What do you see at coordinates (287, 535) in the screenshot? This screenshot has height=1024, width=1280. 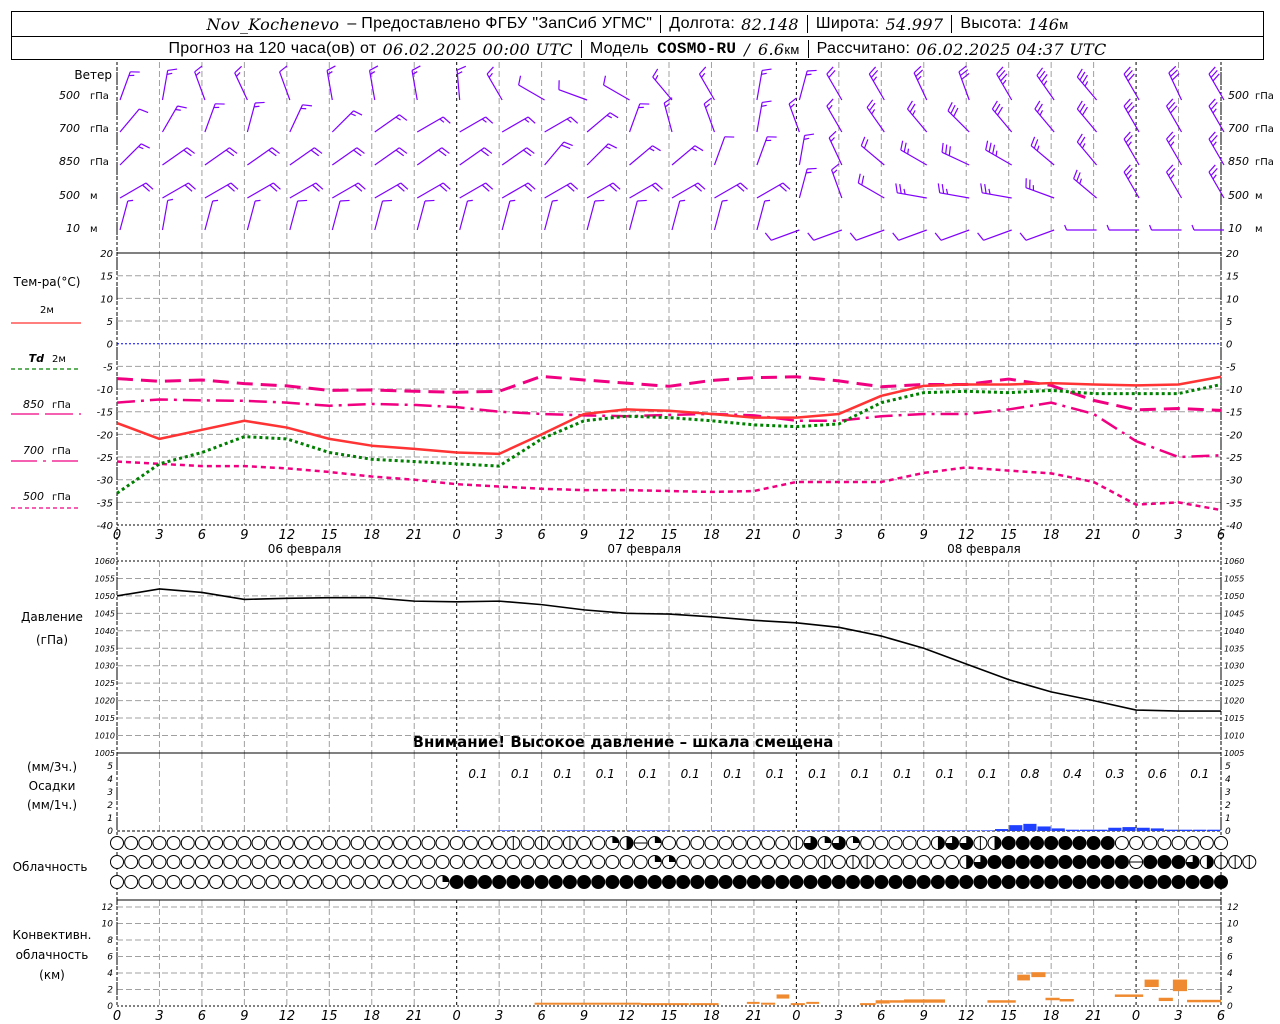 I see `hour-tick-label: 12` at bounding box center [287, 535].